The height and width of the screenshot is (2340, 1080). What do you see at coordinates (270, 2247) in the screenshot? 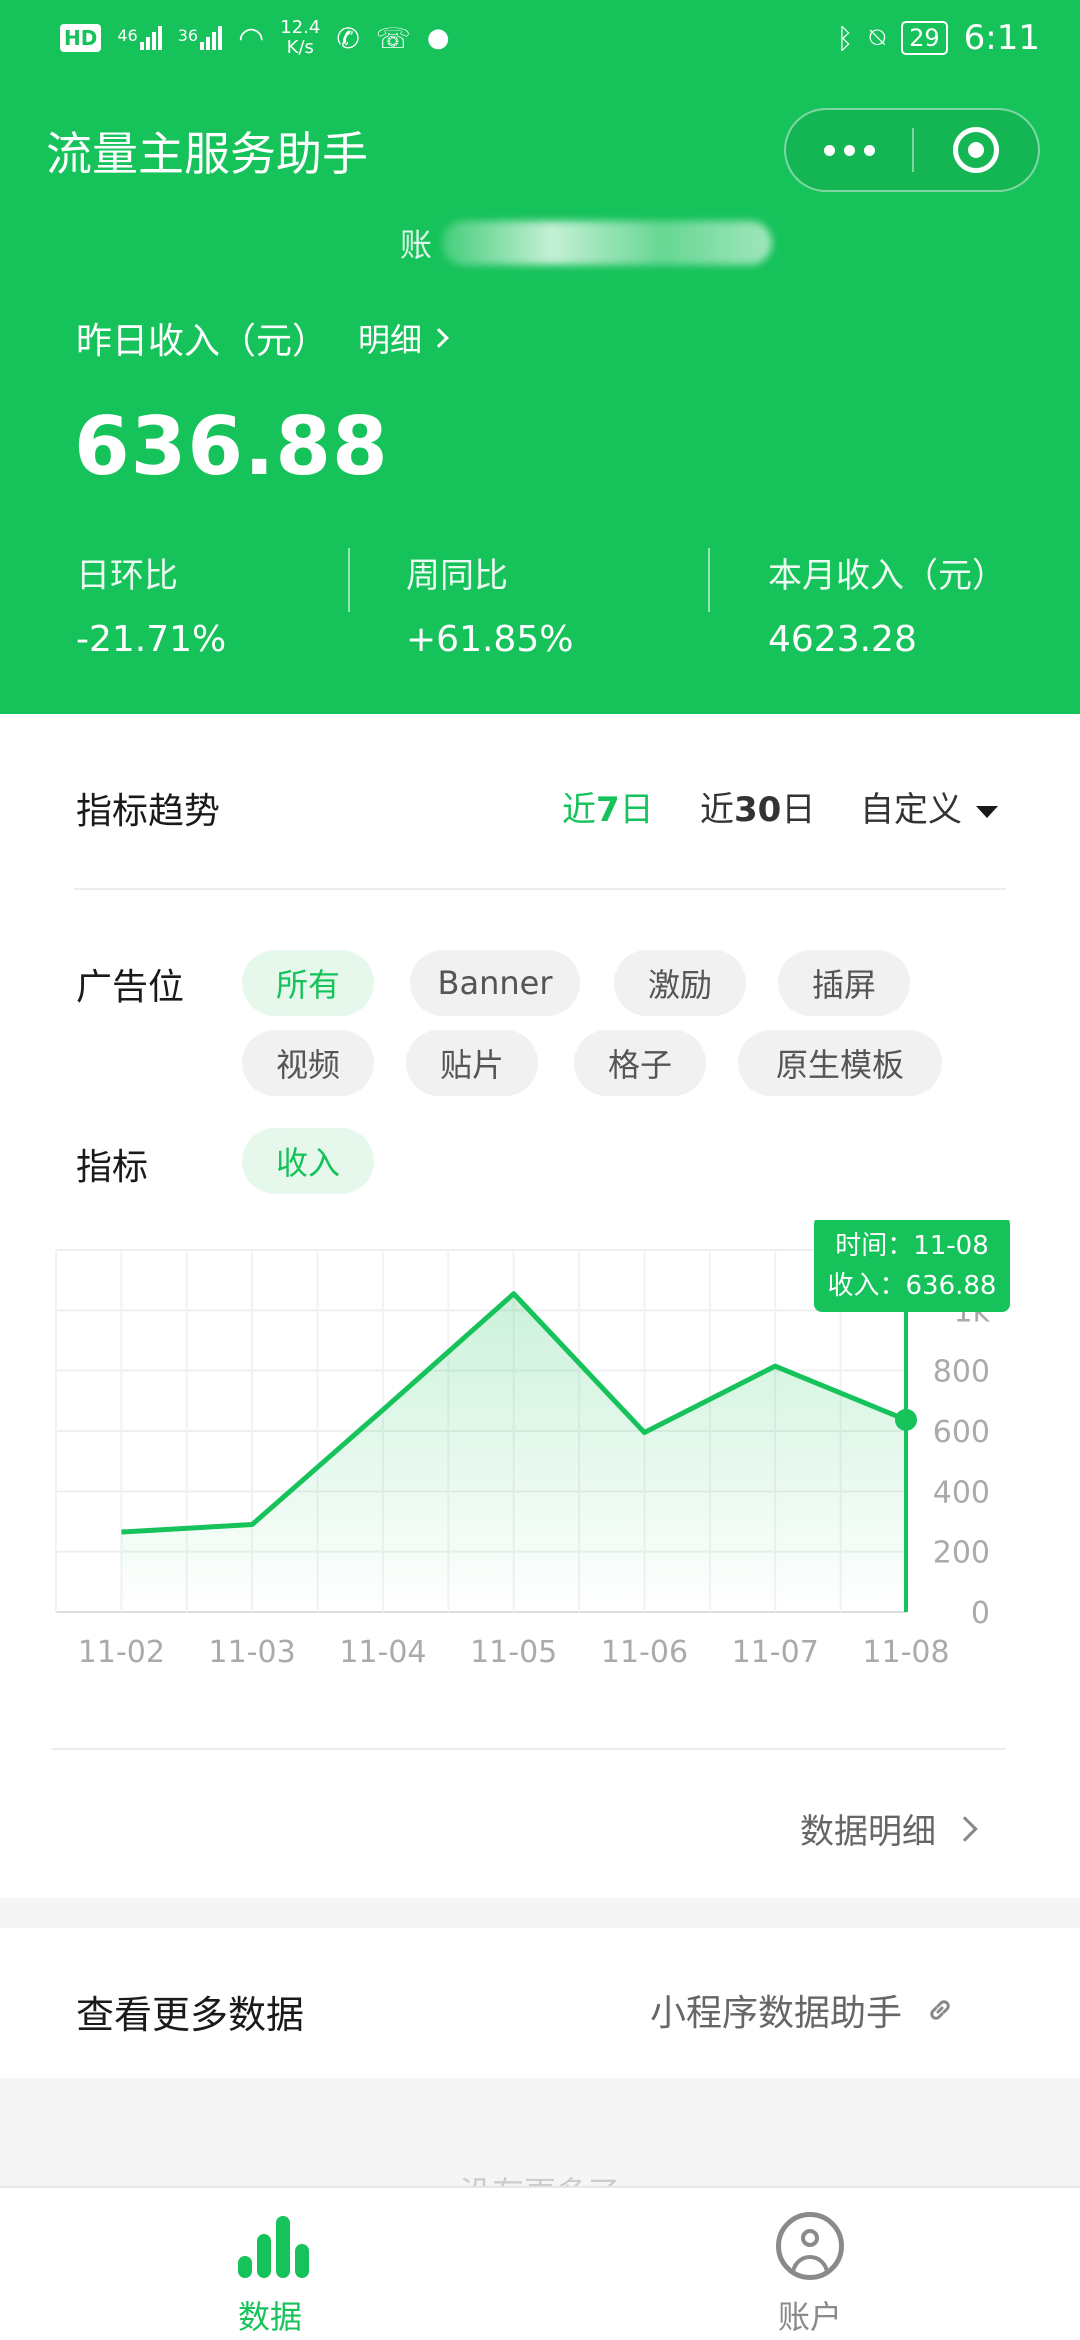
I see `bar-chart-icon` at bounding box center [270, 2247].